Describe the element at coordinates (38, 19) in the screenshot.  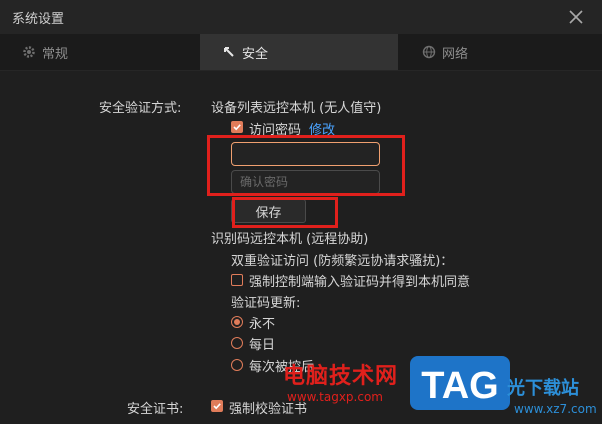
I see `window-title: 系统设置` at that location.